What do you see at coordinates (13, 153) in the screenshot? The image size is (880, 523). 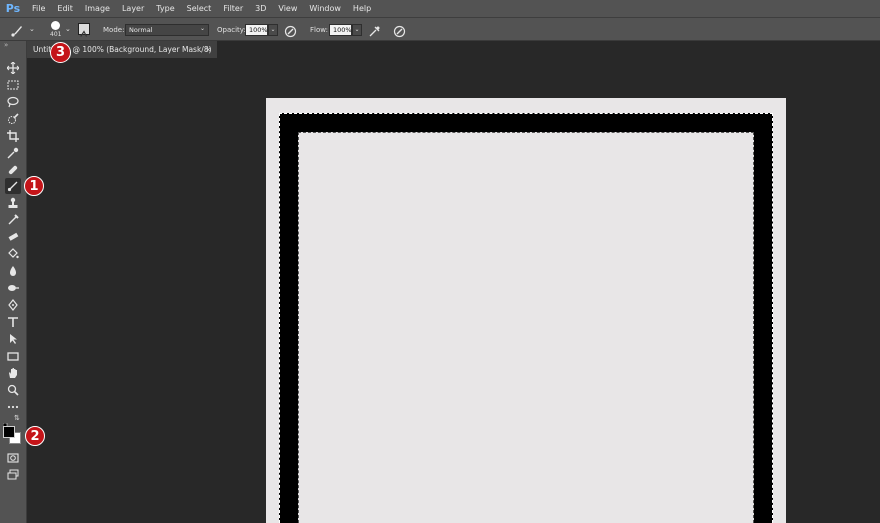 I see `eyedropper-icon` at bounding box center [13, 153].